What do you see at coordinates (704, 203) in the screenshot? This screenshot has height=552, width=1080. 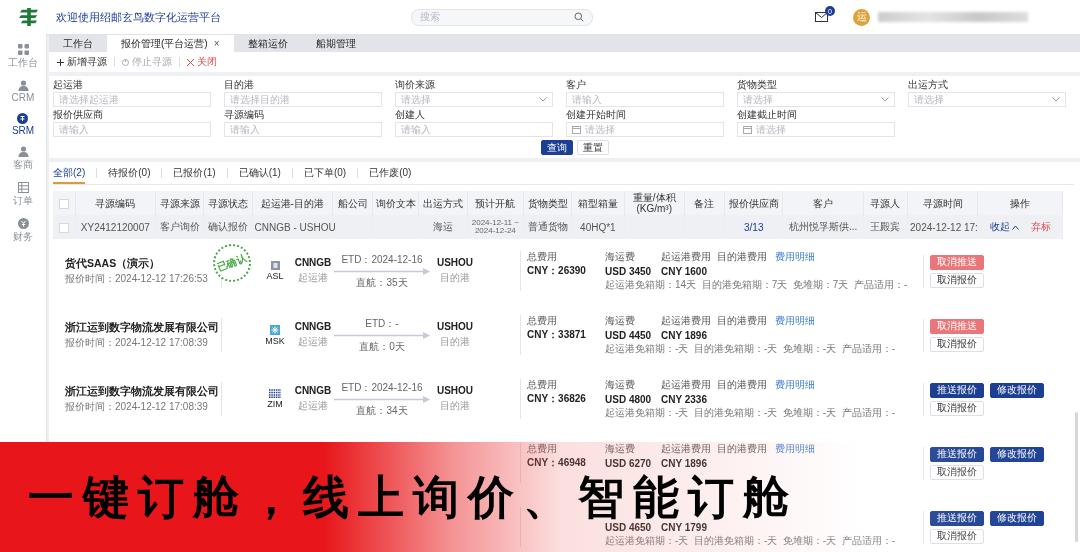 I see `column-header: 备注` at bounding box center [704, 203].